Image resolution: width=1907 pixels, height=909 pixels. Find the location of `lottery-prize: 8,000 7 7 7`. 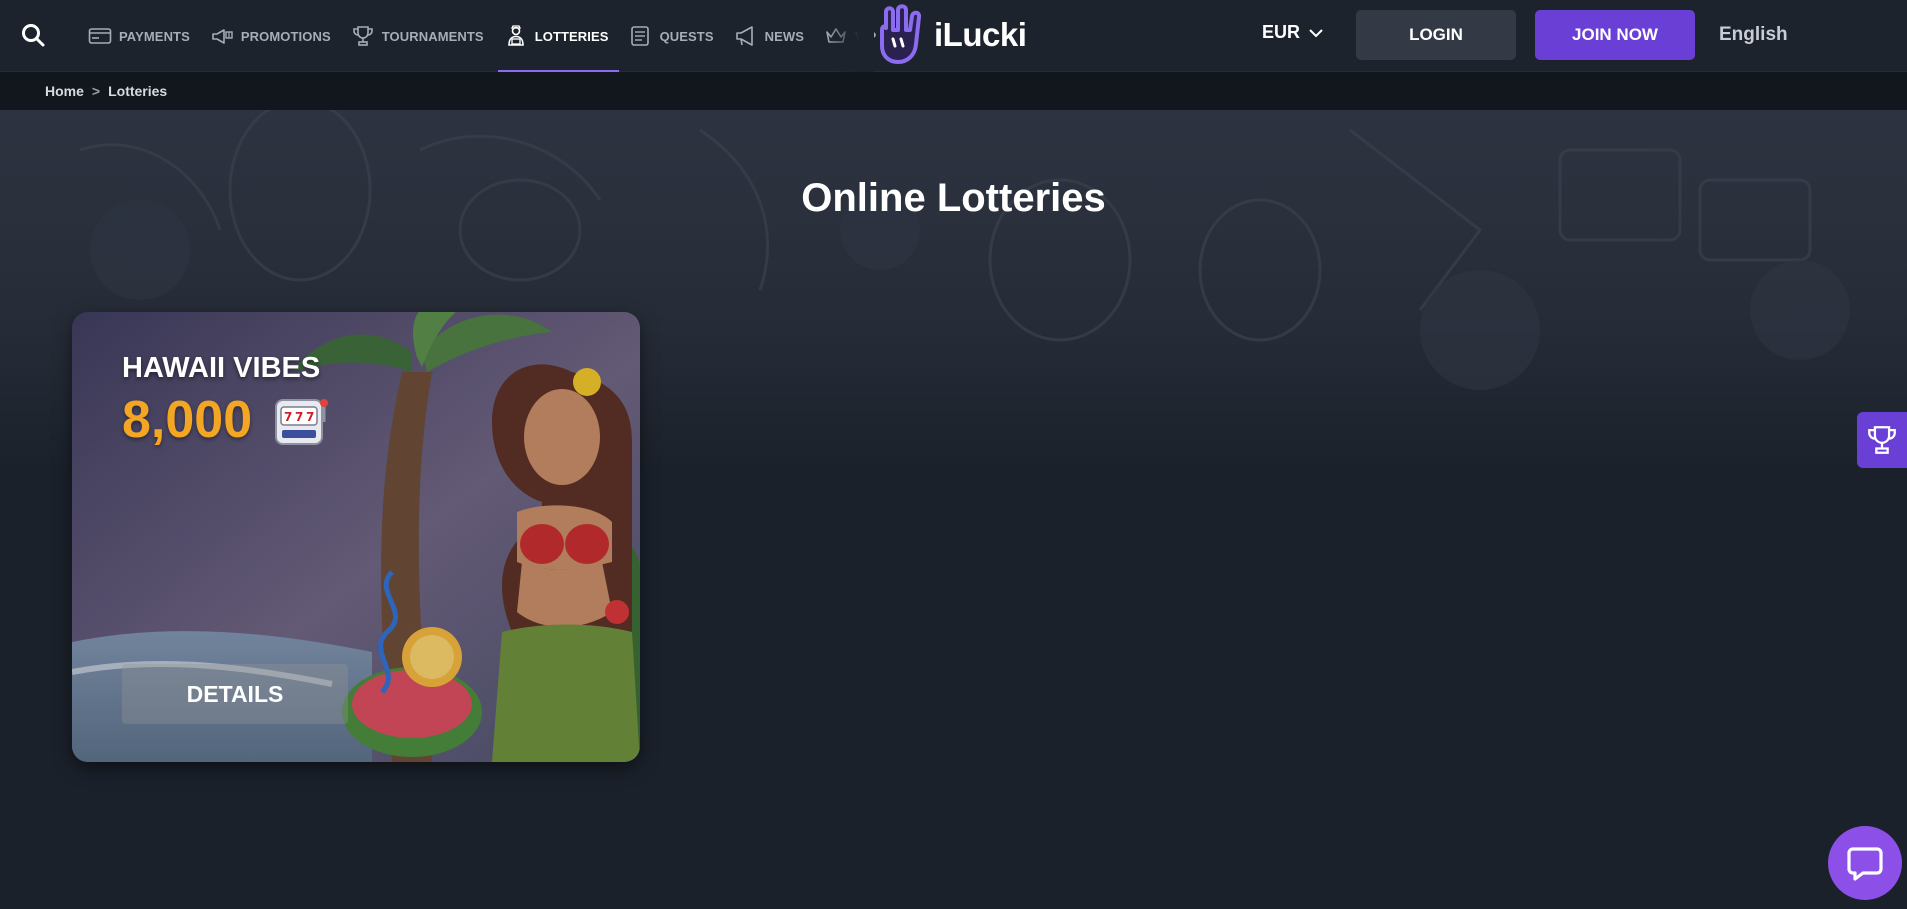

lottery-prize: 8,000 7 7 7 is located at coordinates (226, 420).